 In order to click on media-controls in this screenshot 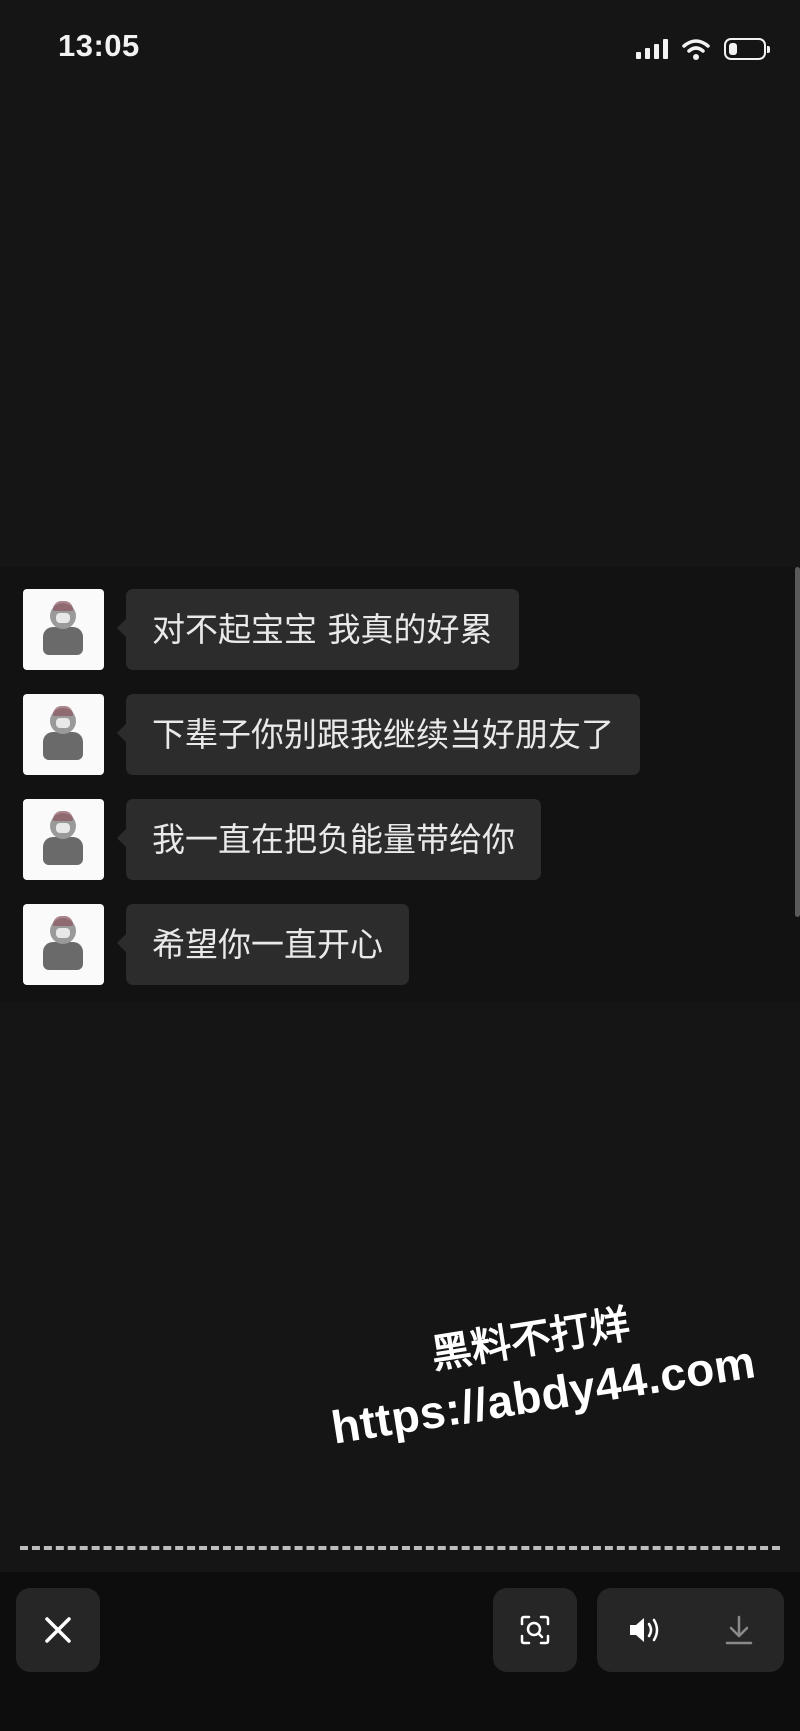, I will do `click(690, 1630)`.